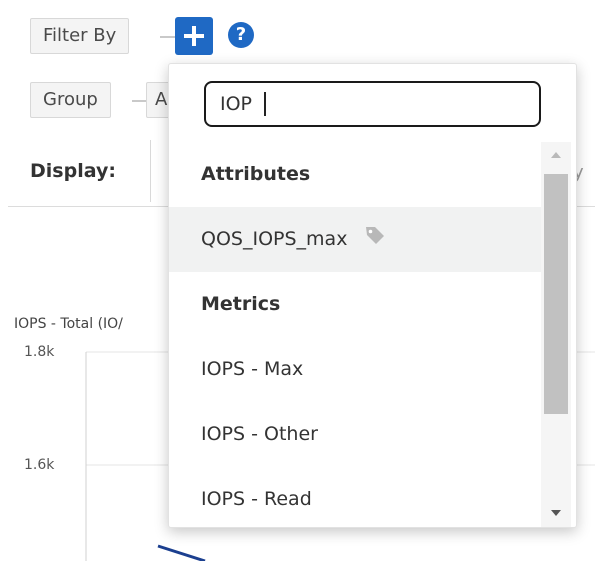 The image size is (595, 561). I want to click on list-item-qos-iops-max: QOS_IOPS_max, so click(355, 239).